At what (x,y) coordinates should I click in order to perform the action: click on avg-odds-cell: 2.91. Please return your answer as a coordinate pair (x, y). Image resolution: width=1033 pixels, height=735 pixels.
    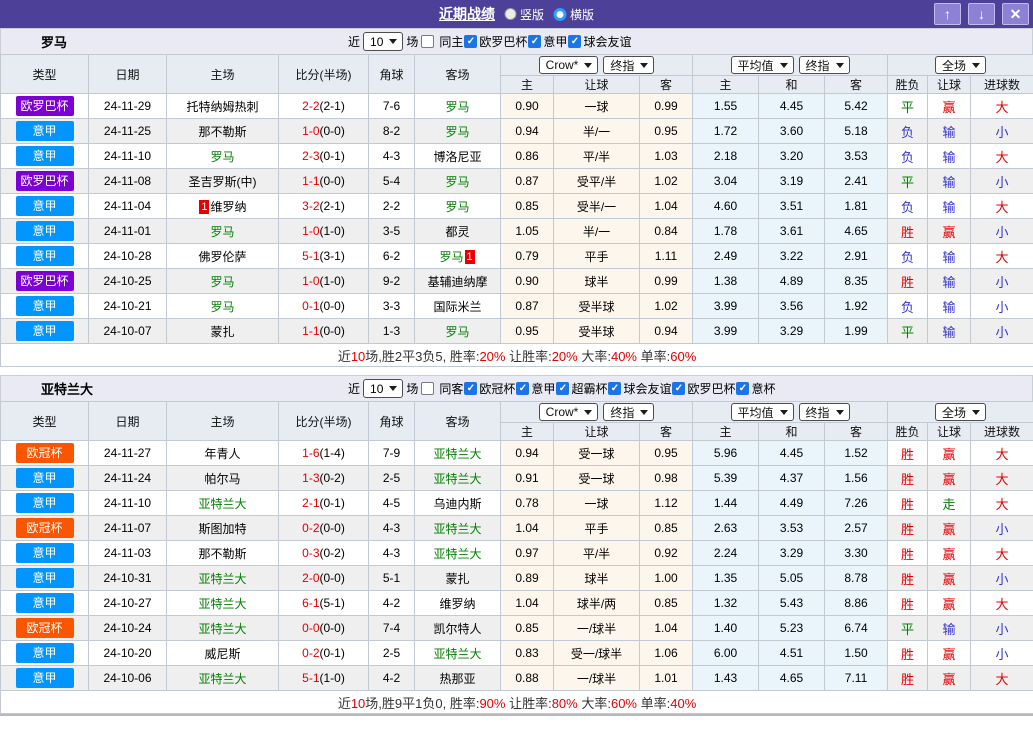
    Looking at the image, I should click on (856, 256).